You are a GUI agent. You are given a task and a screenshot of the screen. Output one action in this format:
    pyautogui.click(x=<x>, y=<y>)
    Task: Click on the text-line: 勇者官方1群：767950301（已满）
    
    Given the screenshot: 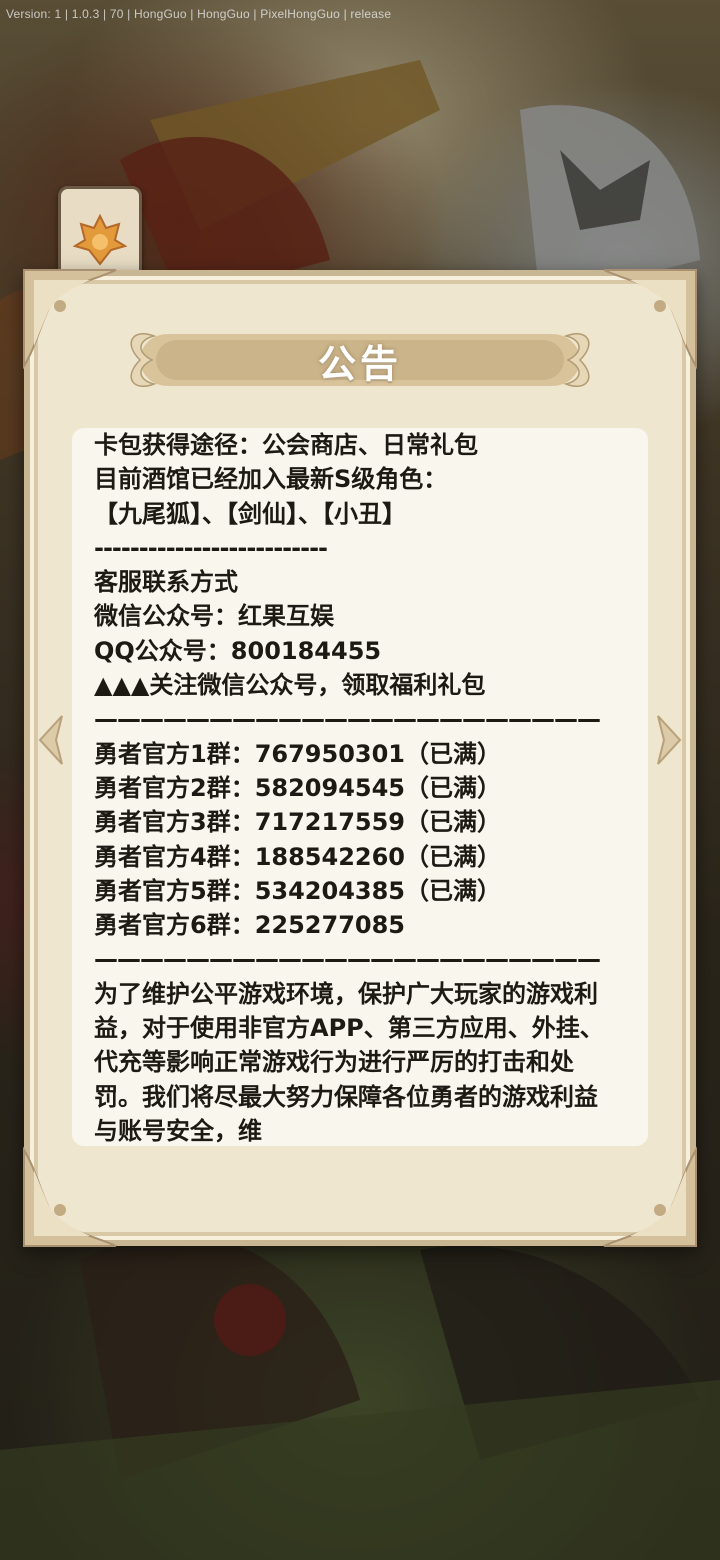 What is the action you would take?
    pyautogui.click(x=297, y=753)
    